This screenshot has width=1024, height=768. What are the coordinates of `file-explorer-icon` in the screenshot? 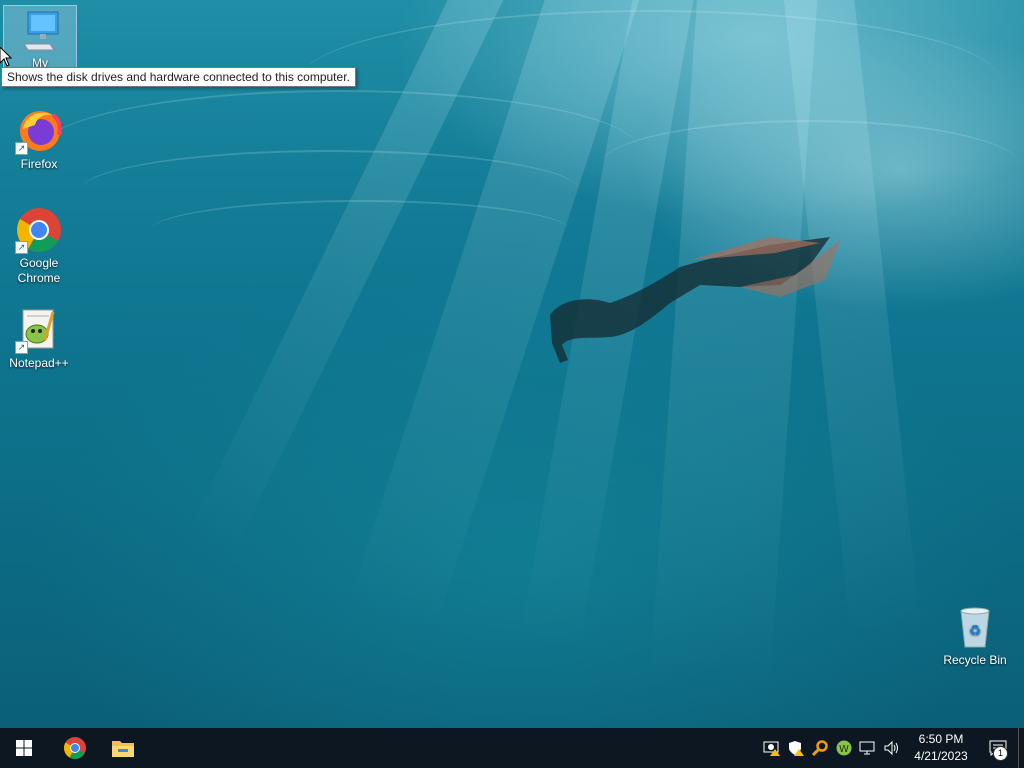 It's located at (123, 749).